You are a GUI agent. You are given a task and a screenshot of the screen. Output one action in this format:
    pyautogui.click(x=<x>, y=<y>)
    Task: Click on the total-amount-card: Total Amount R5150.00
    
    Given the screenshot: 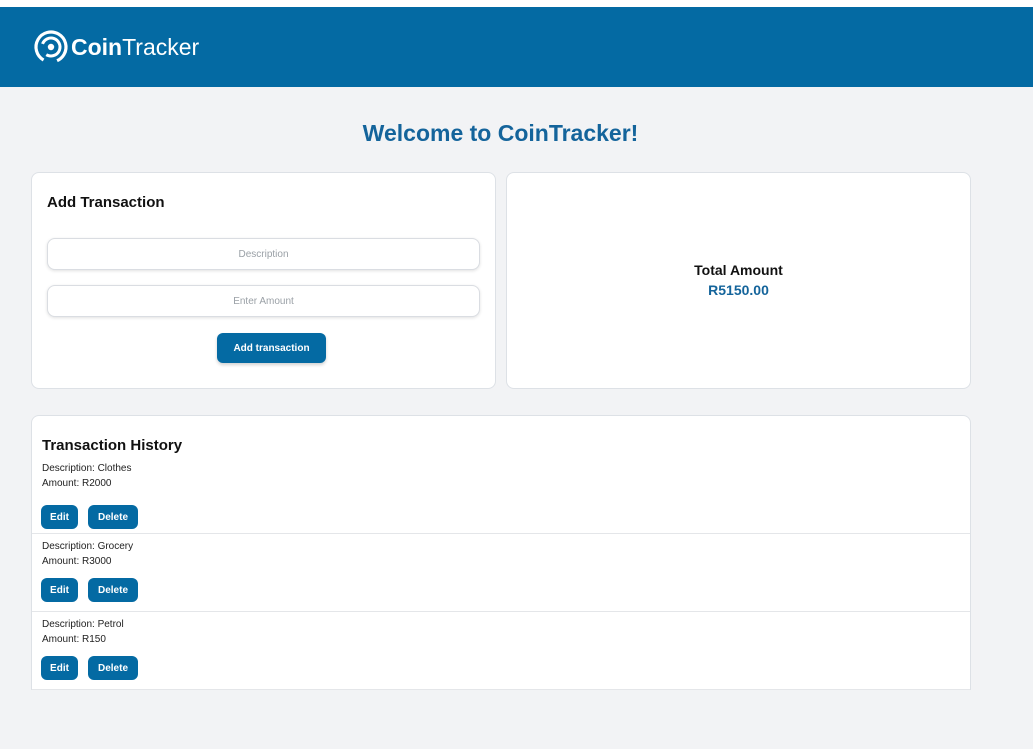 What is the action you would take?
    pyautogui.click(x=738, y=280)
    